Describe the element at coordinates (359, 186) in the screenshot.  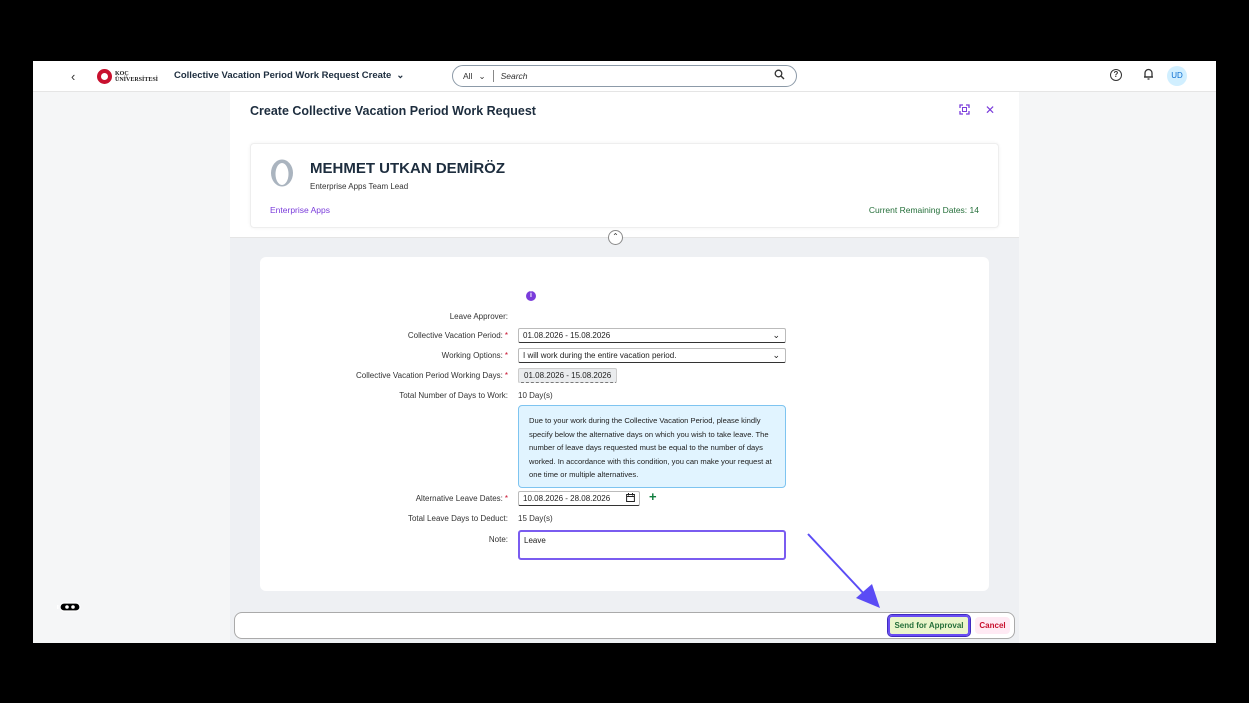
I see `employee-role: Enterprise Apps Team Lead` at that location.